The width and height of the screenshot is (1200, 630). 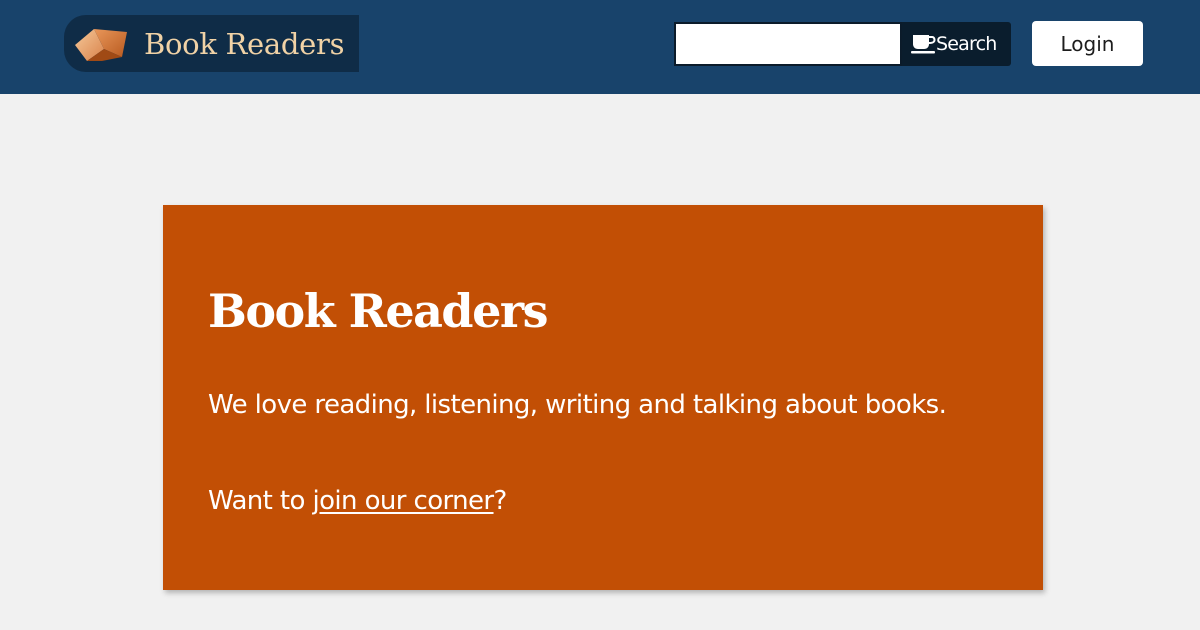 I want to click on login-button: Login, so click(x=1087, y=43).